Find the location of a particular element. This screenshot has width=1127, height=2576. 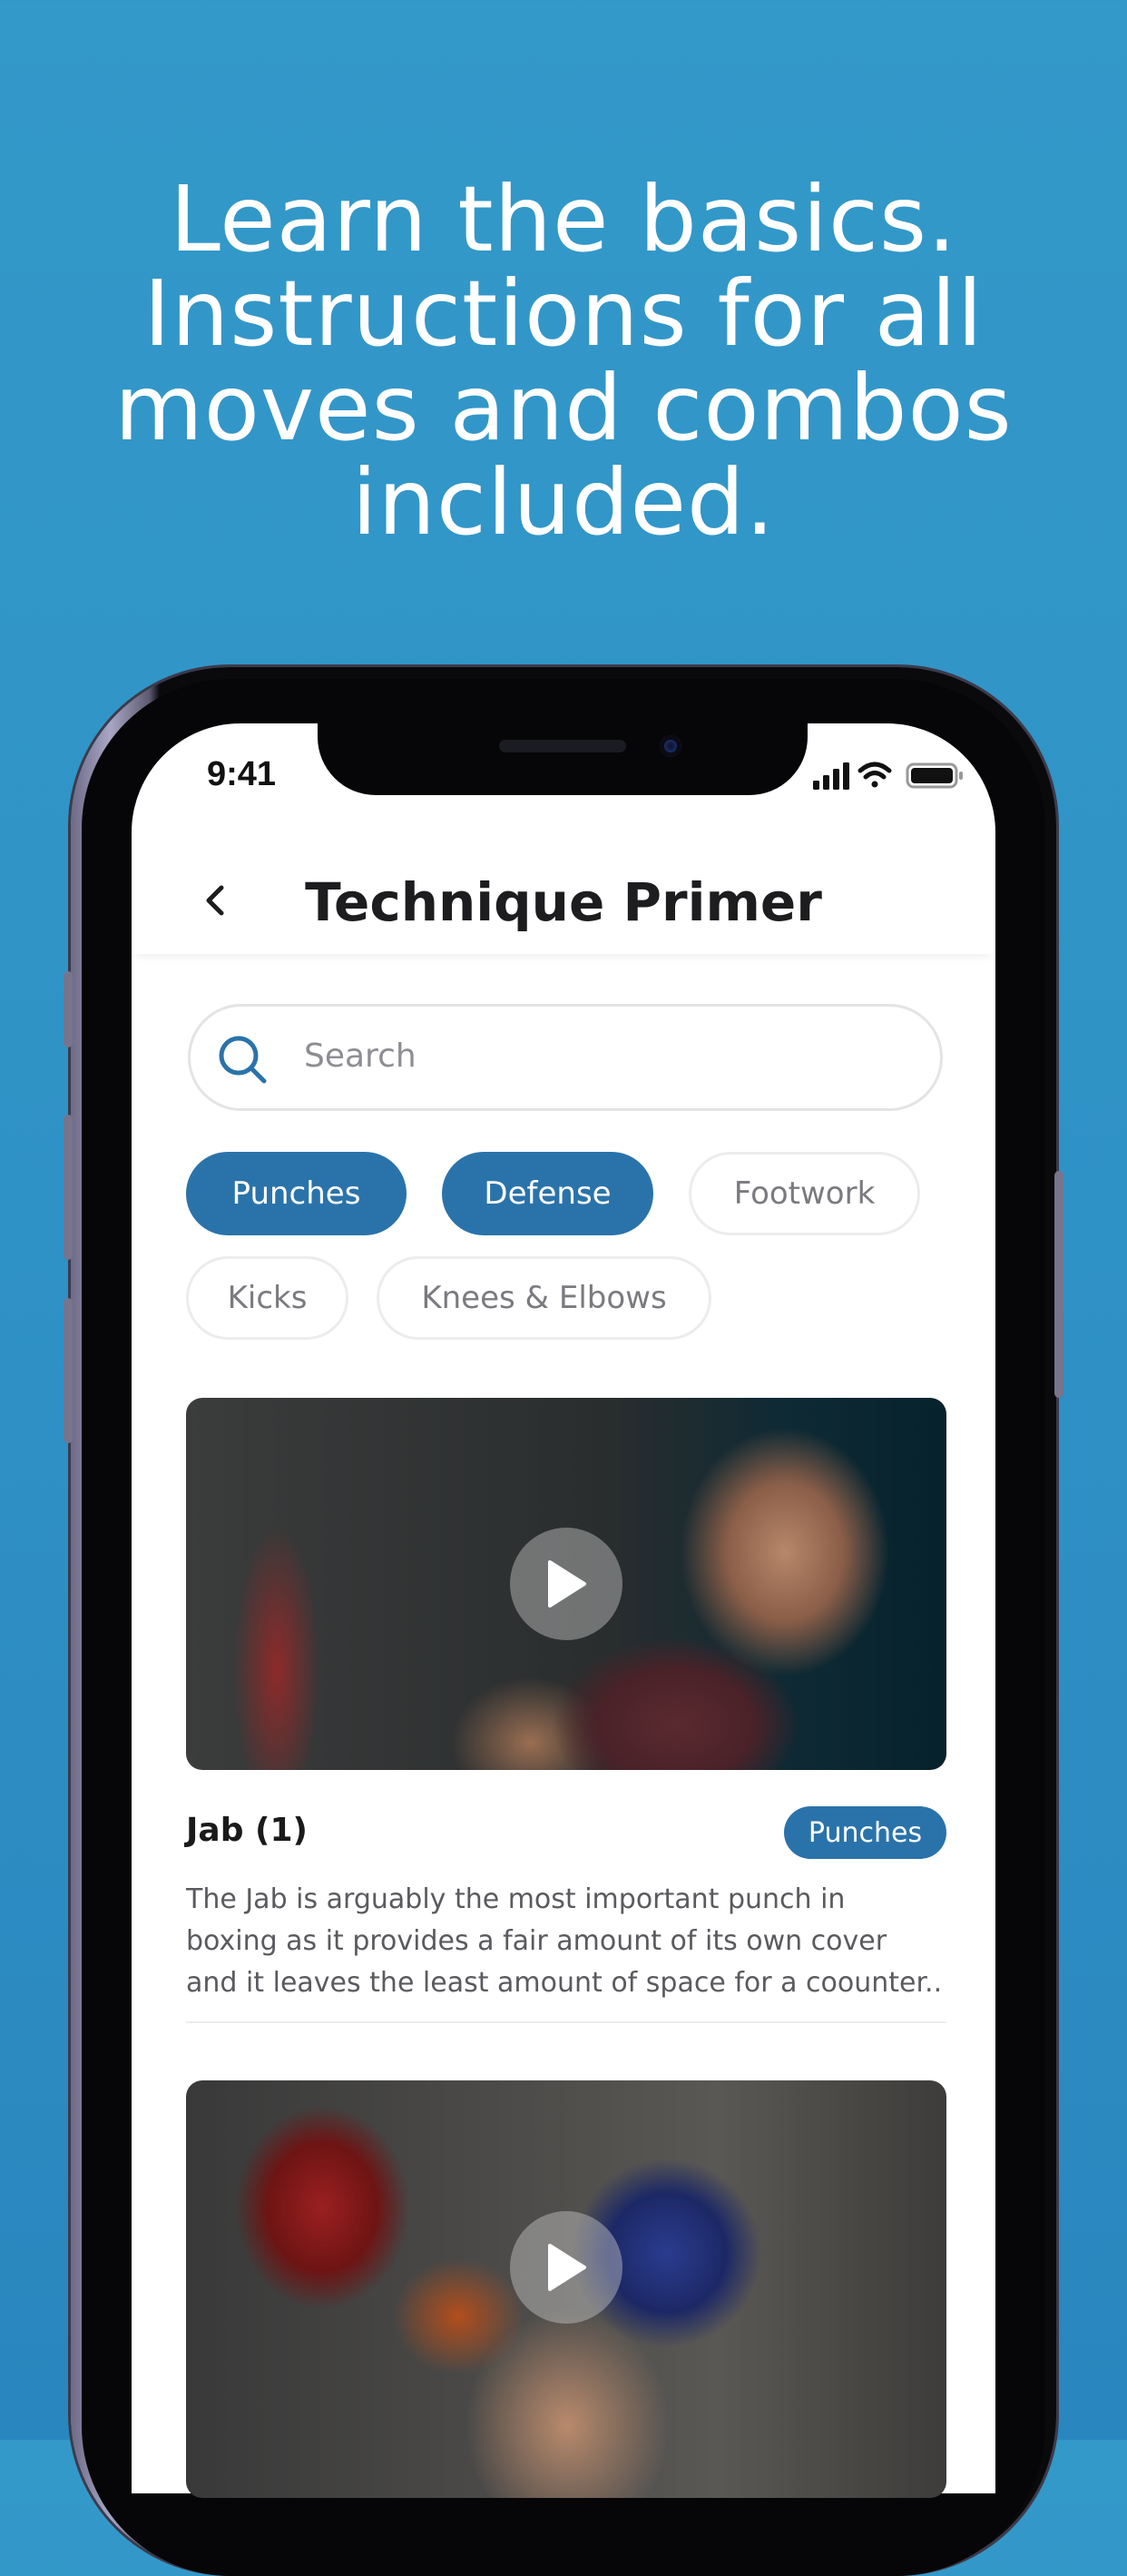

wifi-icon is located at coordinates (875, 775).